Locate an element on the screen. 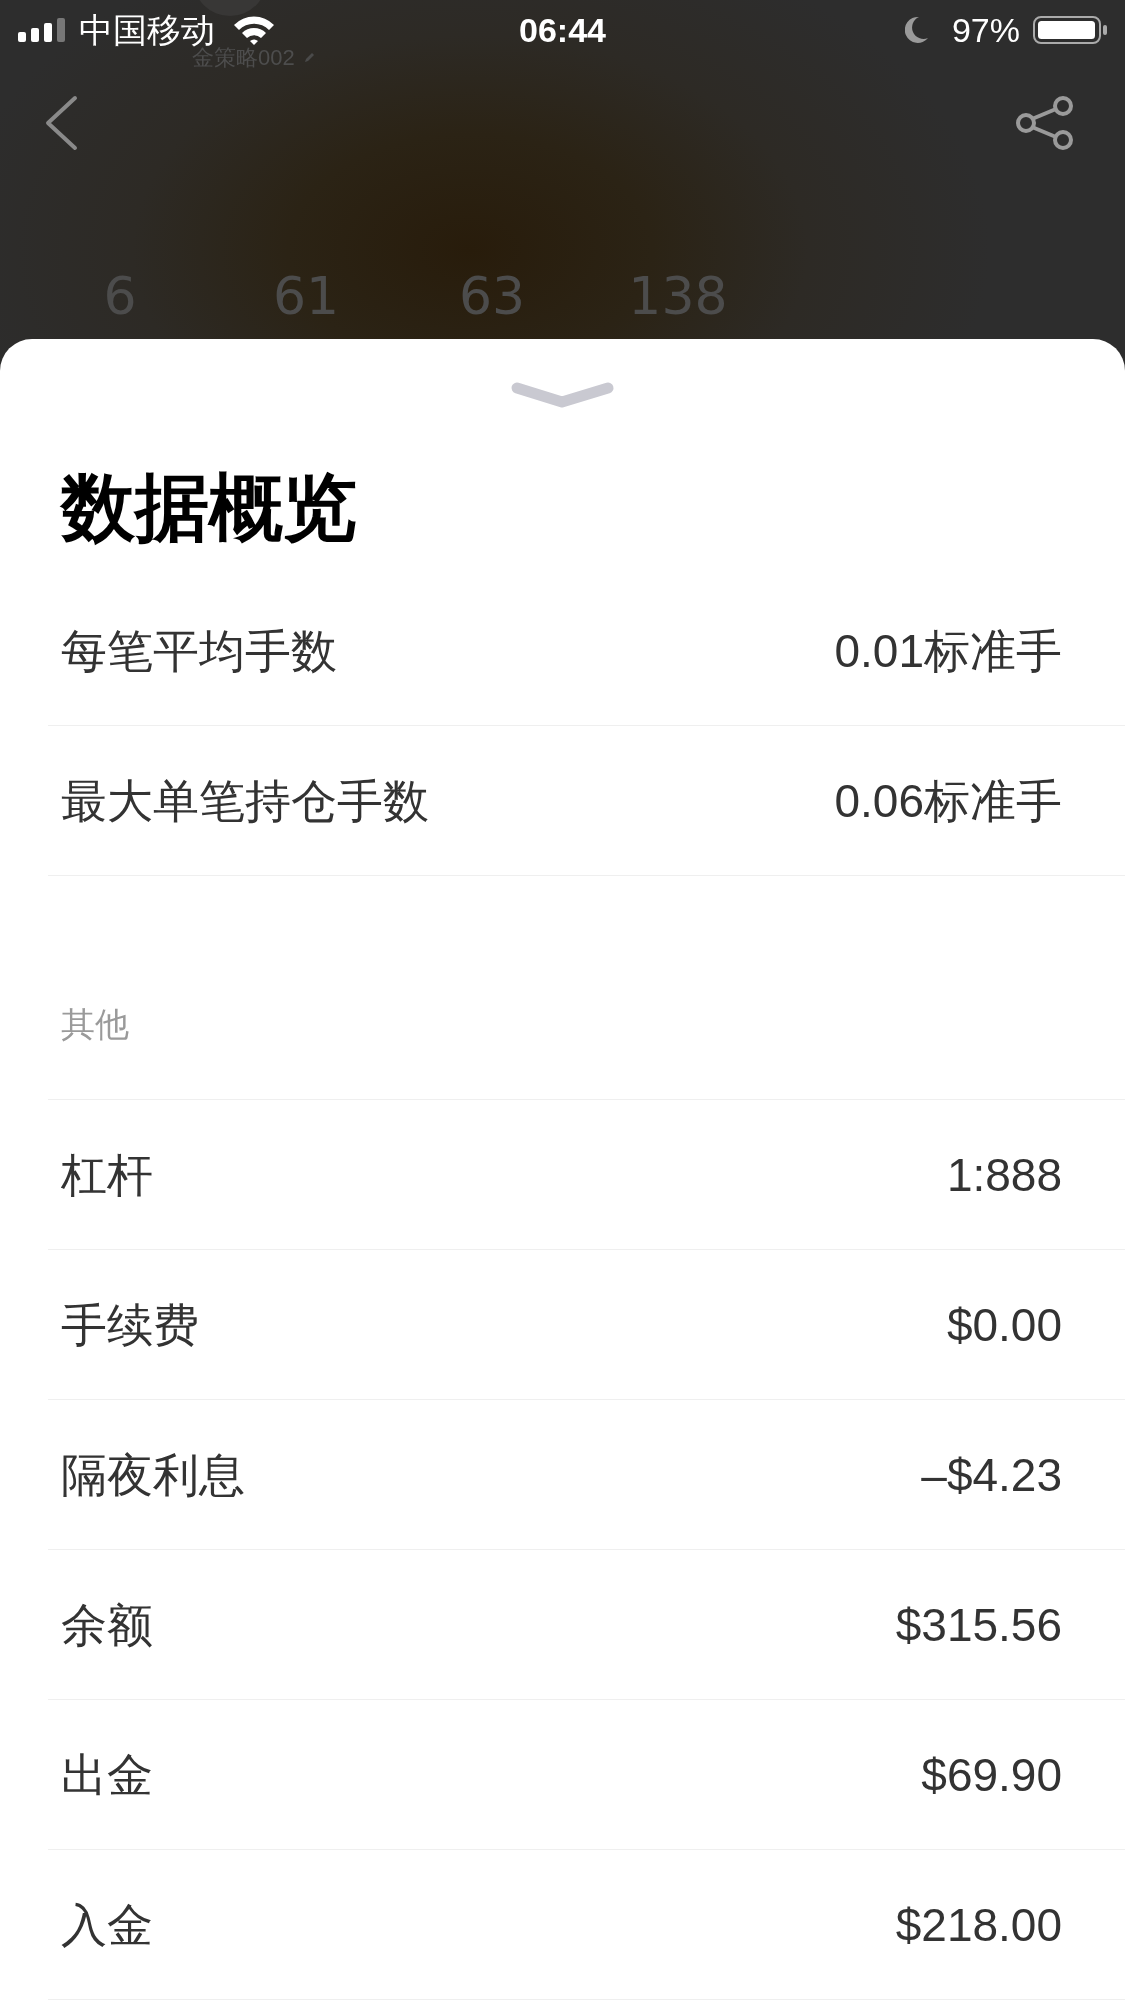 The width and height of the screenshot is (1125, 2001). share-button is located at coordinates (1044, 123).